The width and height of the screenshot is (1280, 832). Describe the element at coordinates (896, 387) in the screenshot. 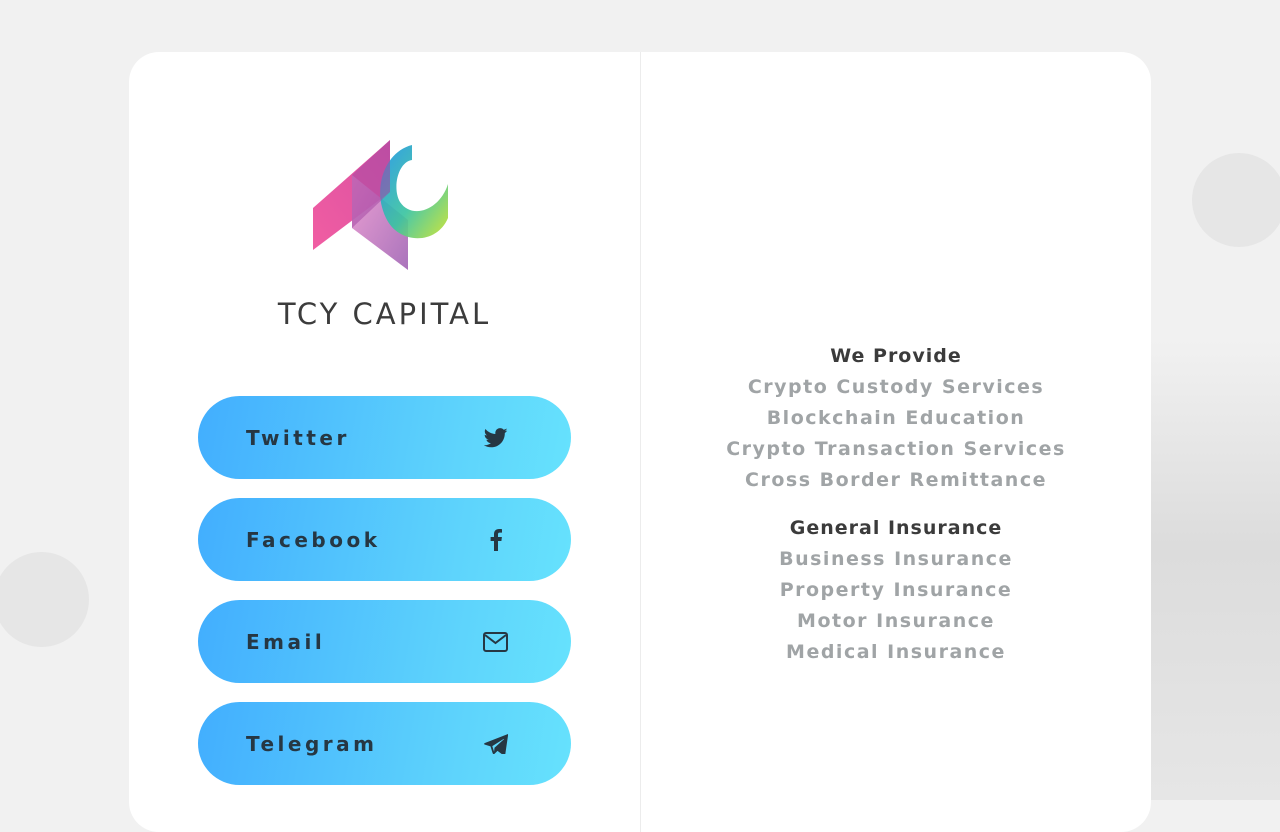

I see `service-item: Crypto Custody Services` at that location.